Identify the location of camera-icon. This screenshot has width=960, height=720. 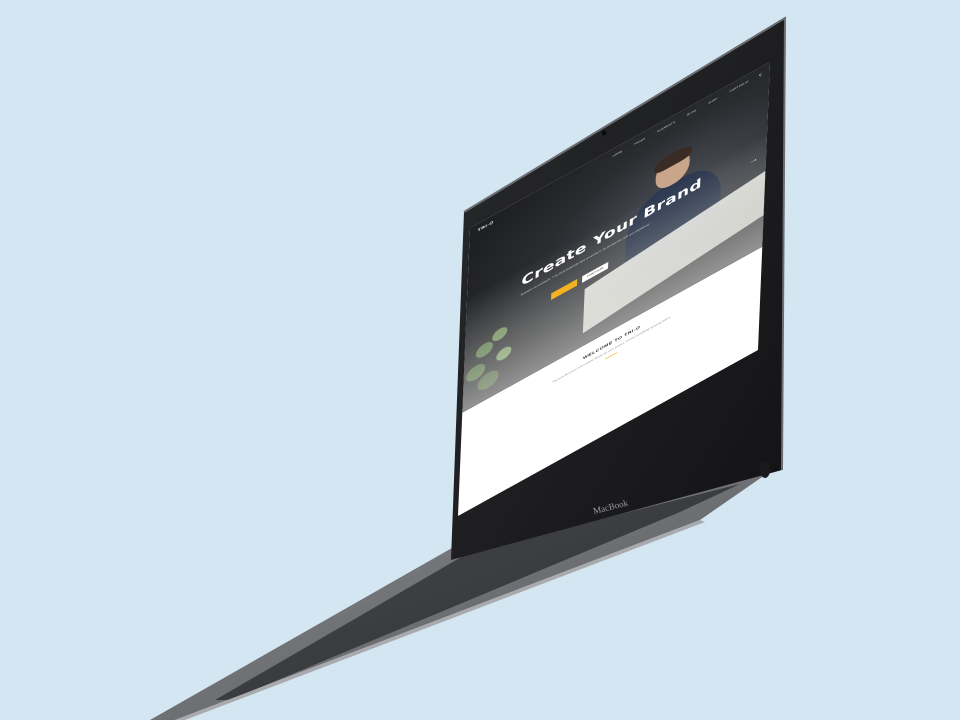
(604, 133).